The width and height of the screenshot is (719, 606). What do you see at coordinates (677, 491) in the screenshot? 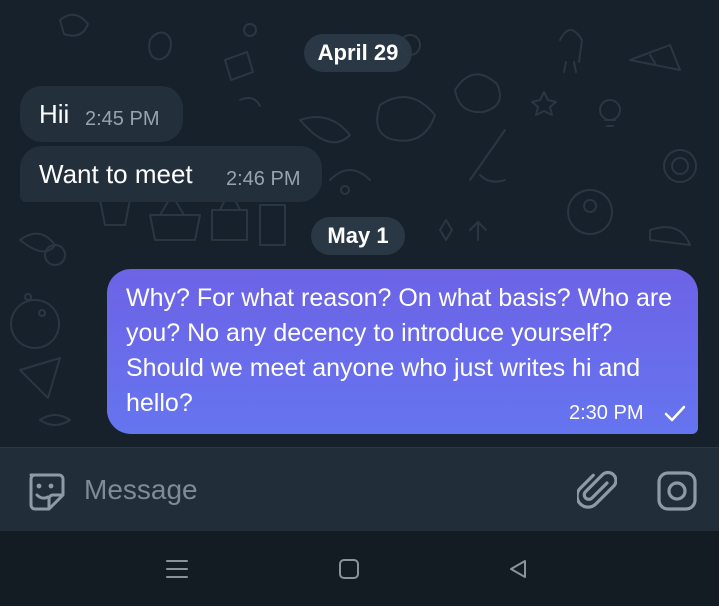
I see `camera-icon` at bounding box center [677, 491].